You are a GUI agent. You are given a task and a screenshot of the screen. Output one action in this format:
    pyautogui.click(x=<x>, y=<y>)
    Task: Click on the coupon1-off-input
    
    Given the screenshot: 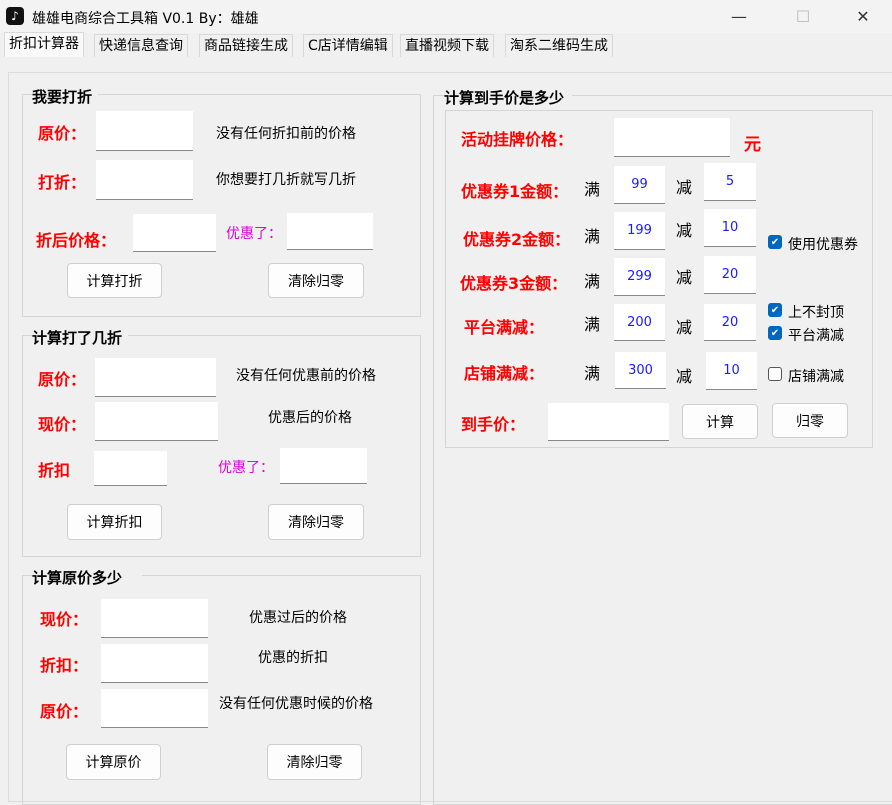 What is the action you would take?
    pyautogui.click(x=730, y=182)
    